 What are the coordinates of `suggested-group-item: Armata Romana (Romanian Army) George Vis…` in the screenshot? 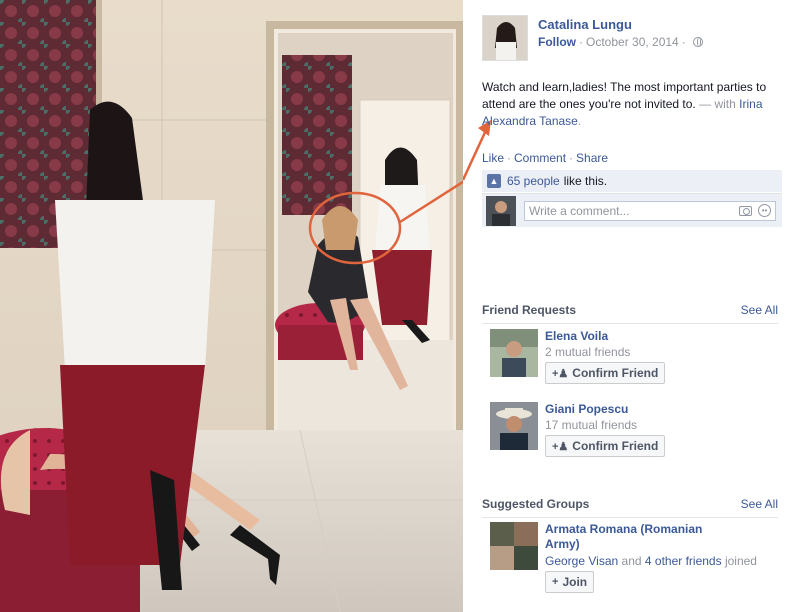 It's located at (632, 557).